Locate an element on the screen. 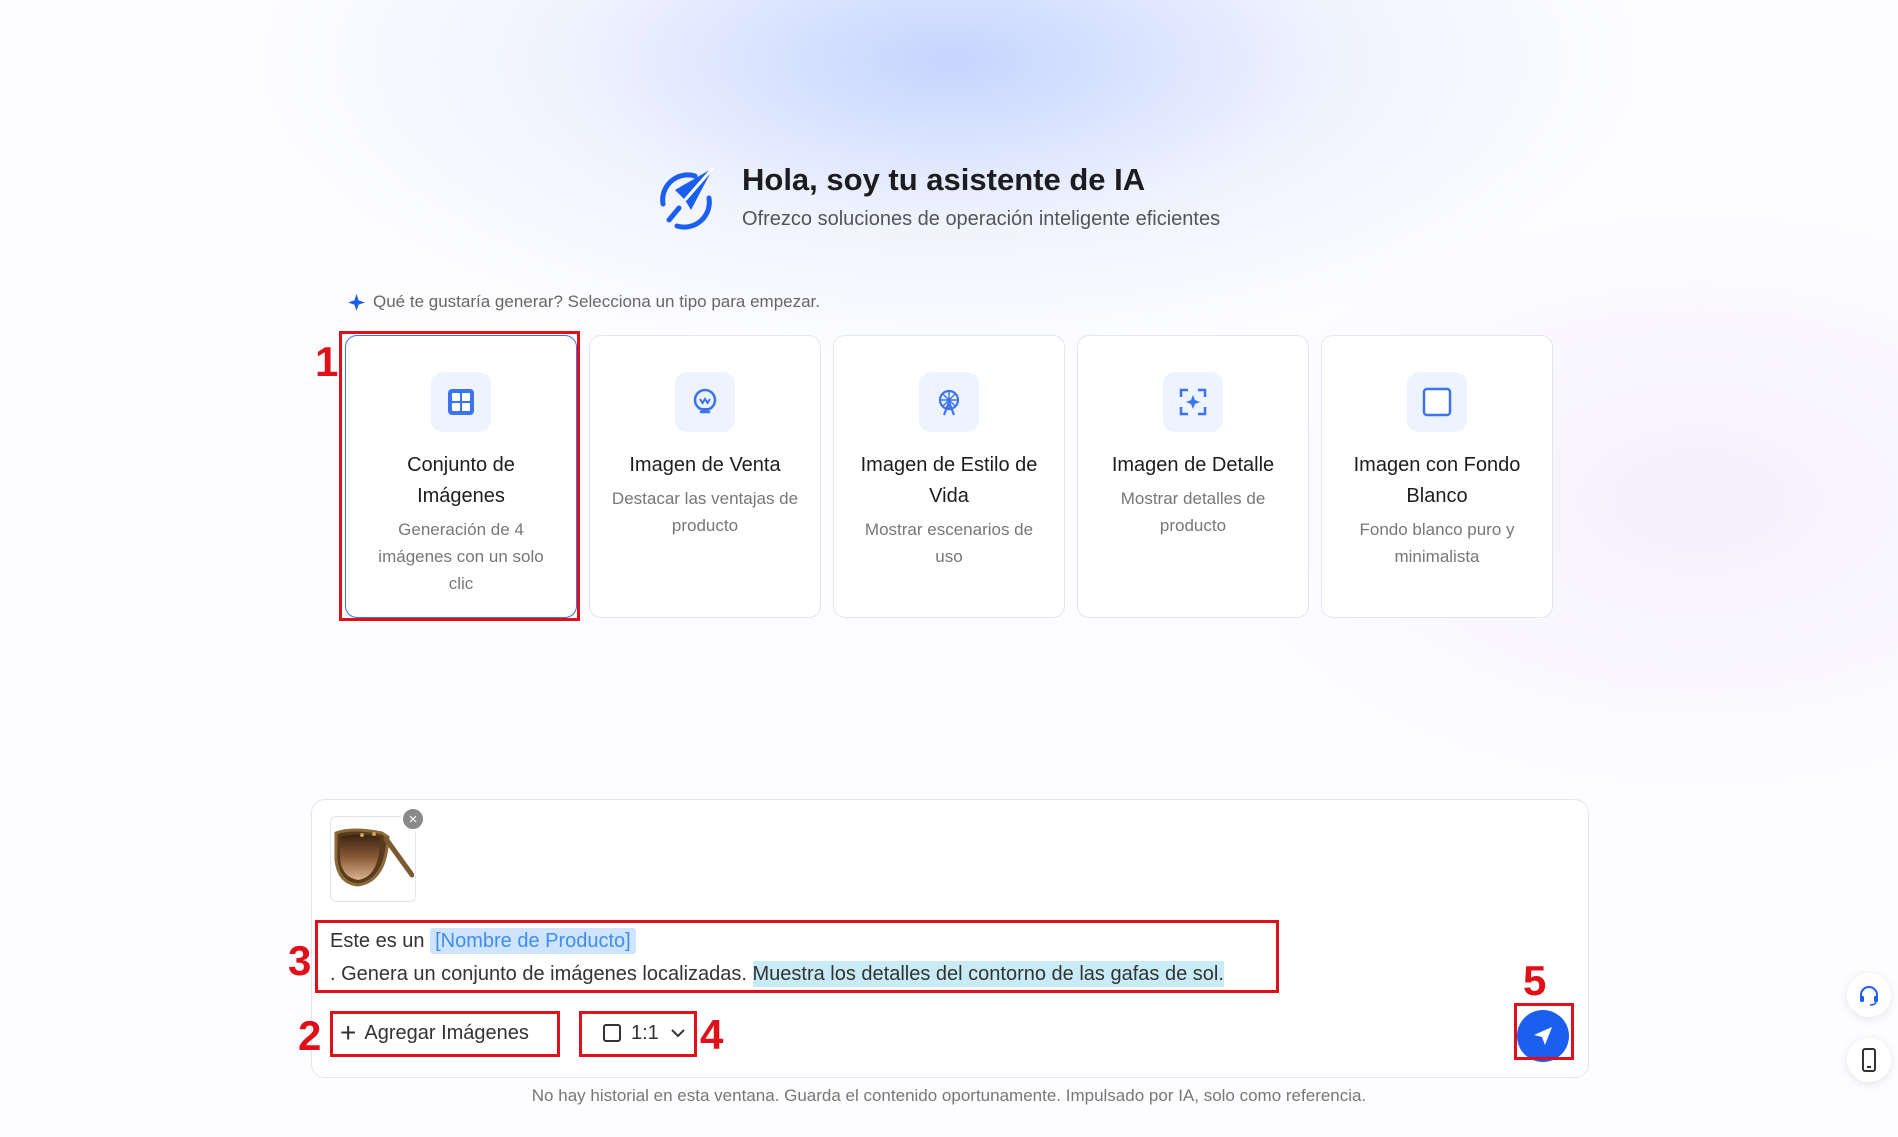 This screenshot has height=1137, width=1898. mobile-button is located at coordinates (1869, 1060).